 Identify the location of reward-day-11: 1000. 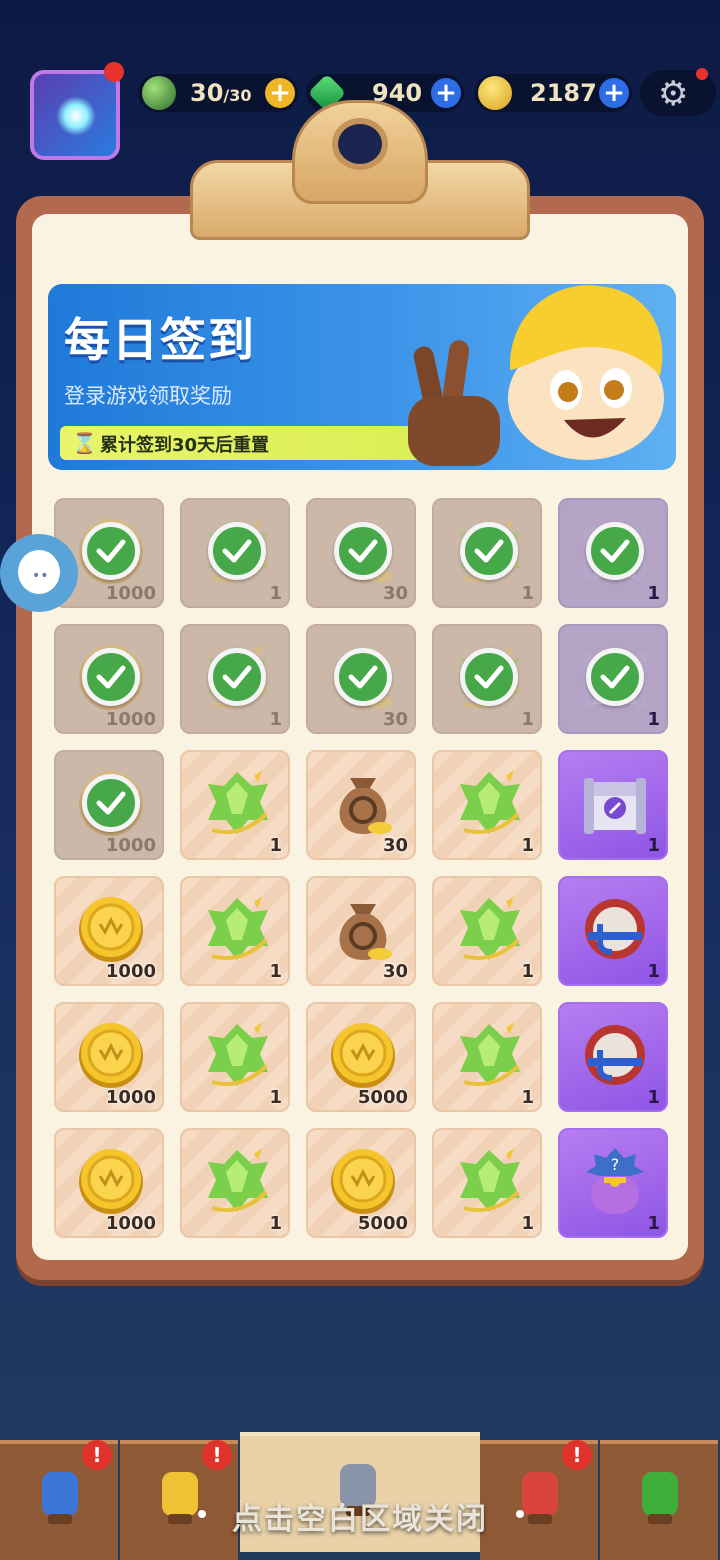
(109, 805).